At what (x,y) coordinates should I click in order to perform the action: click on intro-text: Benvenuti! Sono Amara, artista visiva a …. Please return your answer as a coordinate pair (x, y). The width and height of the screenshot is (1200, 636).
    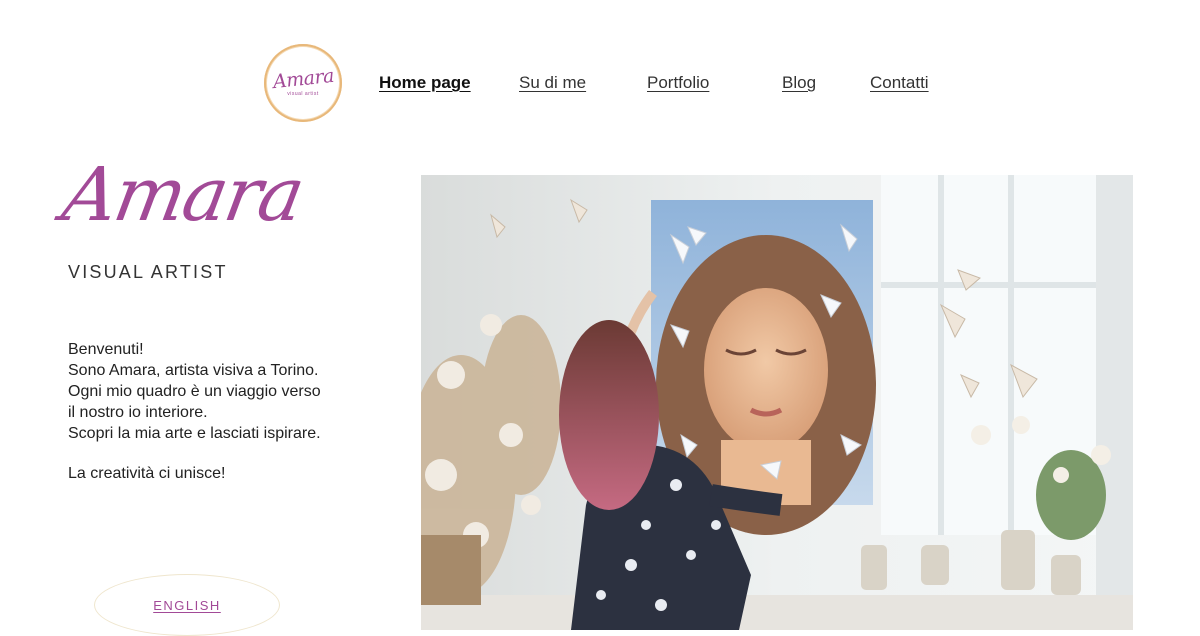
    Looking at the image, I should click on (233, 391).